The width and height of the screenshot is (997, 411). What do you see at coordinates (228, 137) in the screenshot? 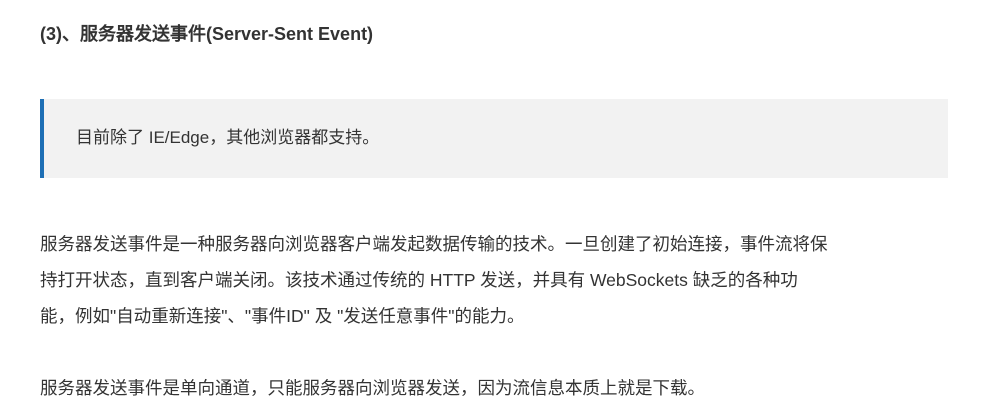
I see `note-text: 目前除了 IE/Edge，其他浏览器都支持。` at bounding box center [228, 137].